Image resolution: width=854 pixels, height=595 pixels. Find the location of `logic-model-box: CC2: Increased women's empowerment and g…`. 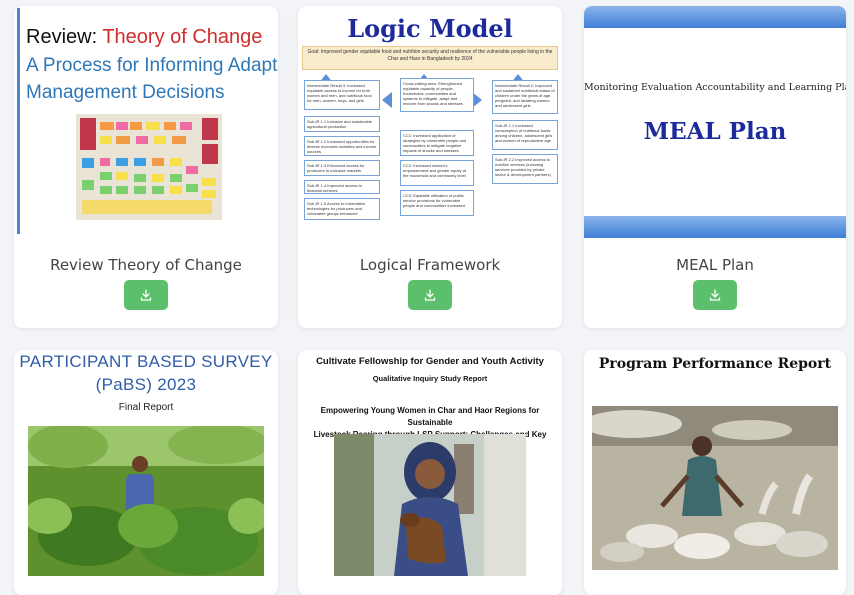

logic-model-box: CC2: Increased women's empowerment and g… is located at coordinates (437, 173).